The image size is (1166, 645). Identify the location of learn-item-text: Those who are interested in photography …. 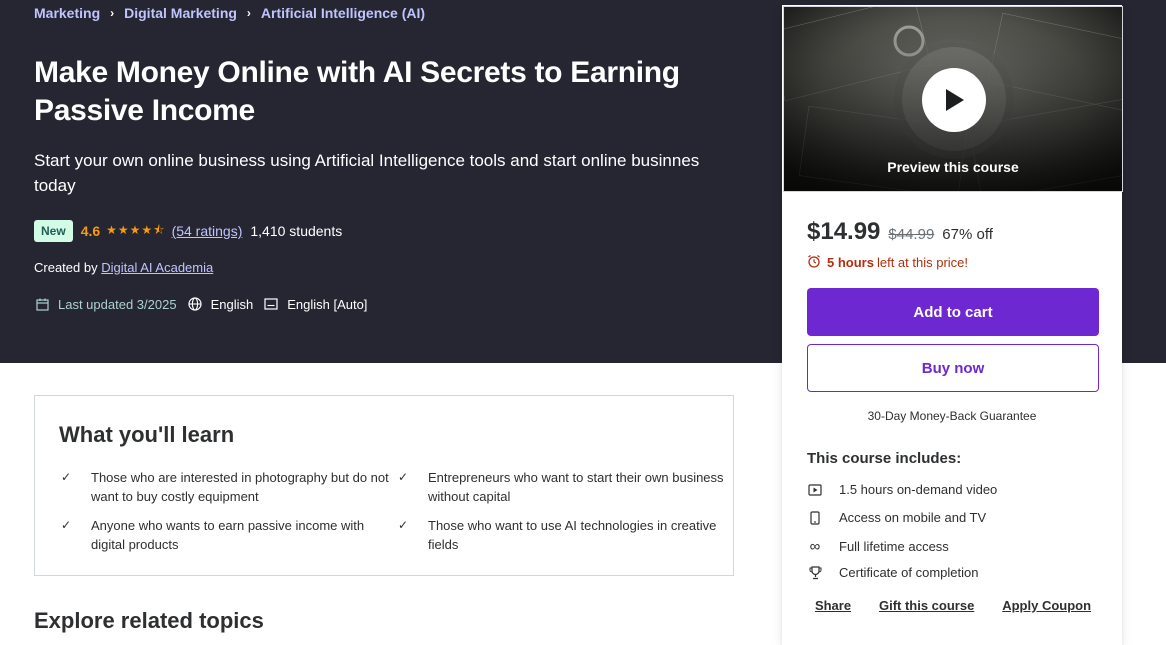
(240, 487).